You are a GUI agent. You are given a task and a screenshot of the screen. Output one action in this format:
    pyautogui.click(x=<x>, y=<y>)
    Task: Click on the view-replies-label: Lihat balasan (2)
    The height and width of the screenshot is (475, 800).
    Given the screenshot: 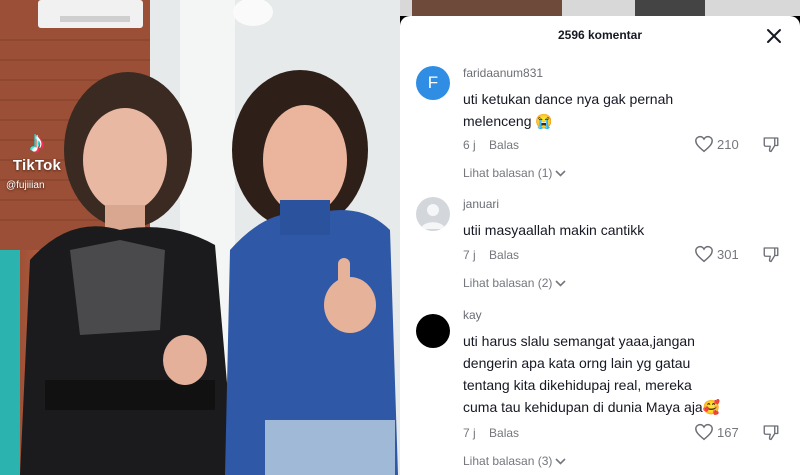 What is the action you would take?
    pyautogui.click(x=508, y=283)
    